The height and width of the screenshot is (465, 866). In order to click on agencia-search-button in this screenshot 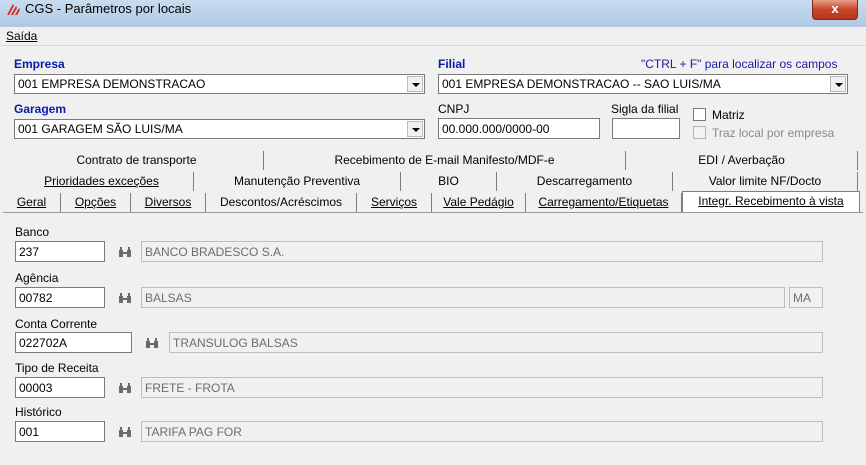, I will do `click(125, 298)`.